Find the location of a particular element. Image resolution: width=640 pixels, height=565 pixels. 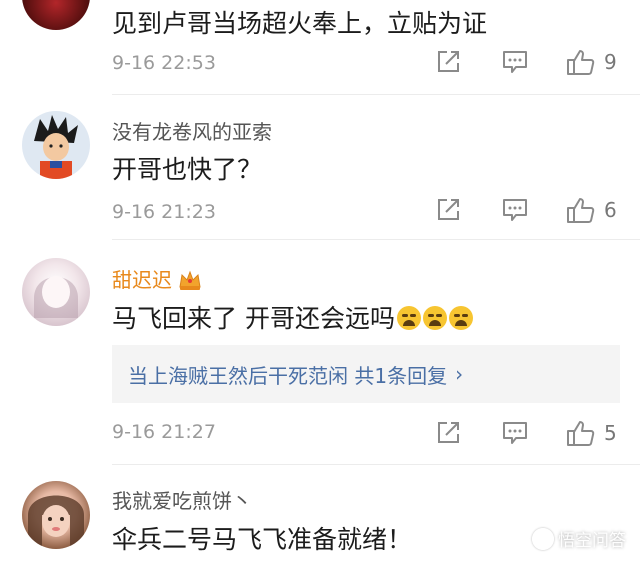

comment-text-content: 马飞回来了 开哥还会远吗 is located at coordinates (253, 318).